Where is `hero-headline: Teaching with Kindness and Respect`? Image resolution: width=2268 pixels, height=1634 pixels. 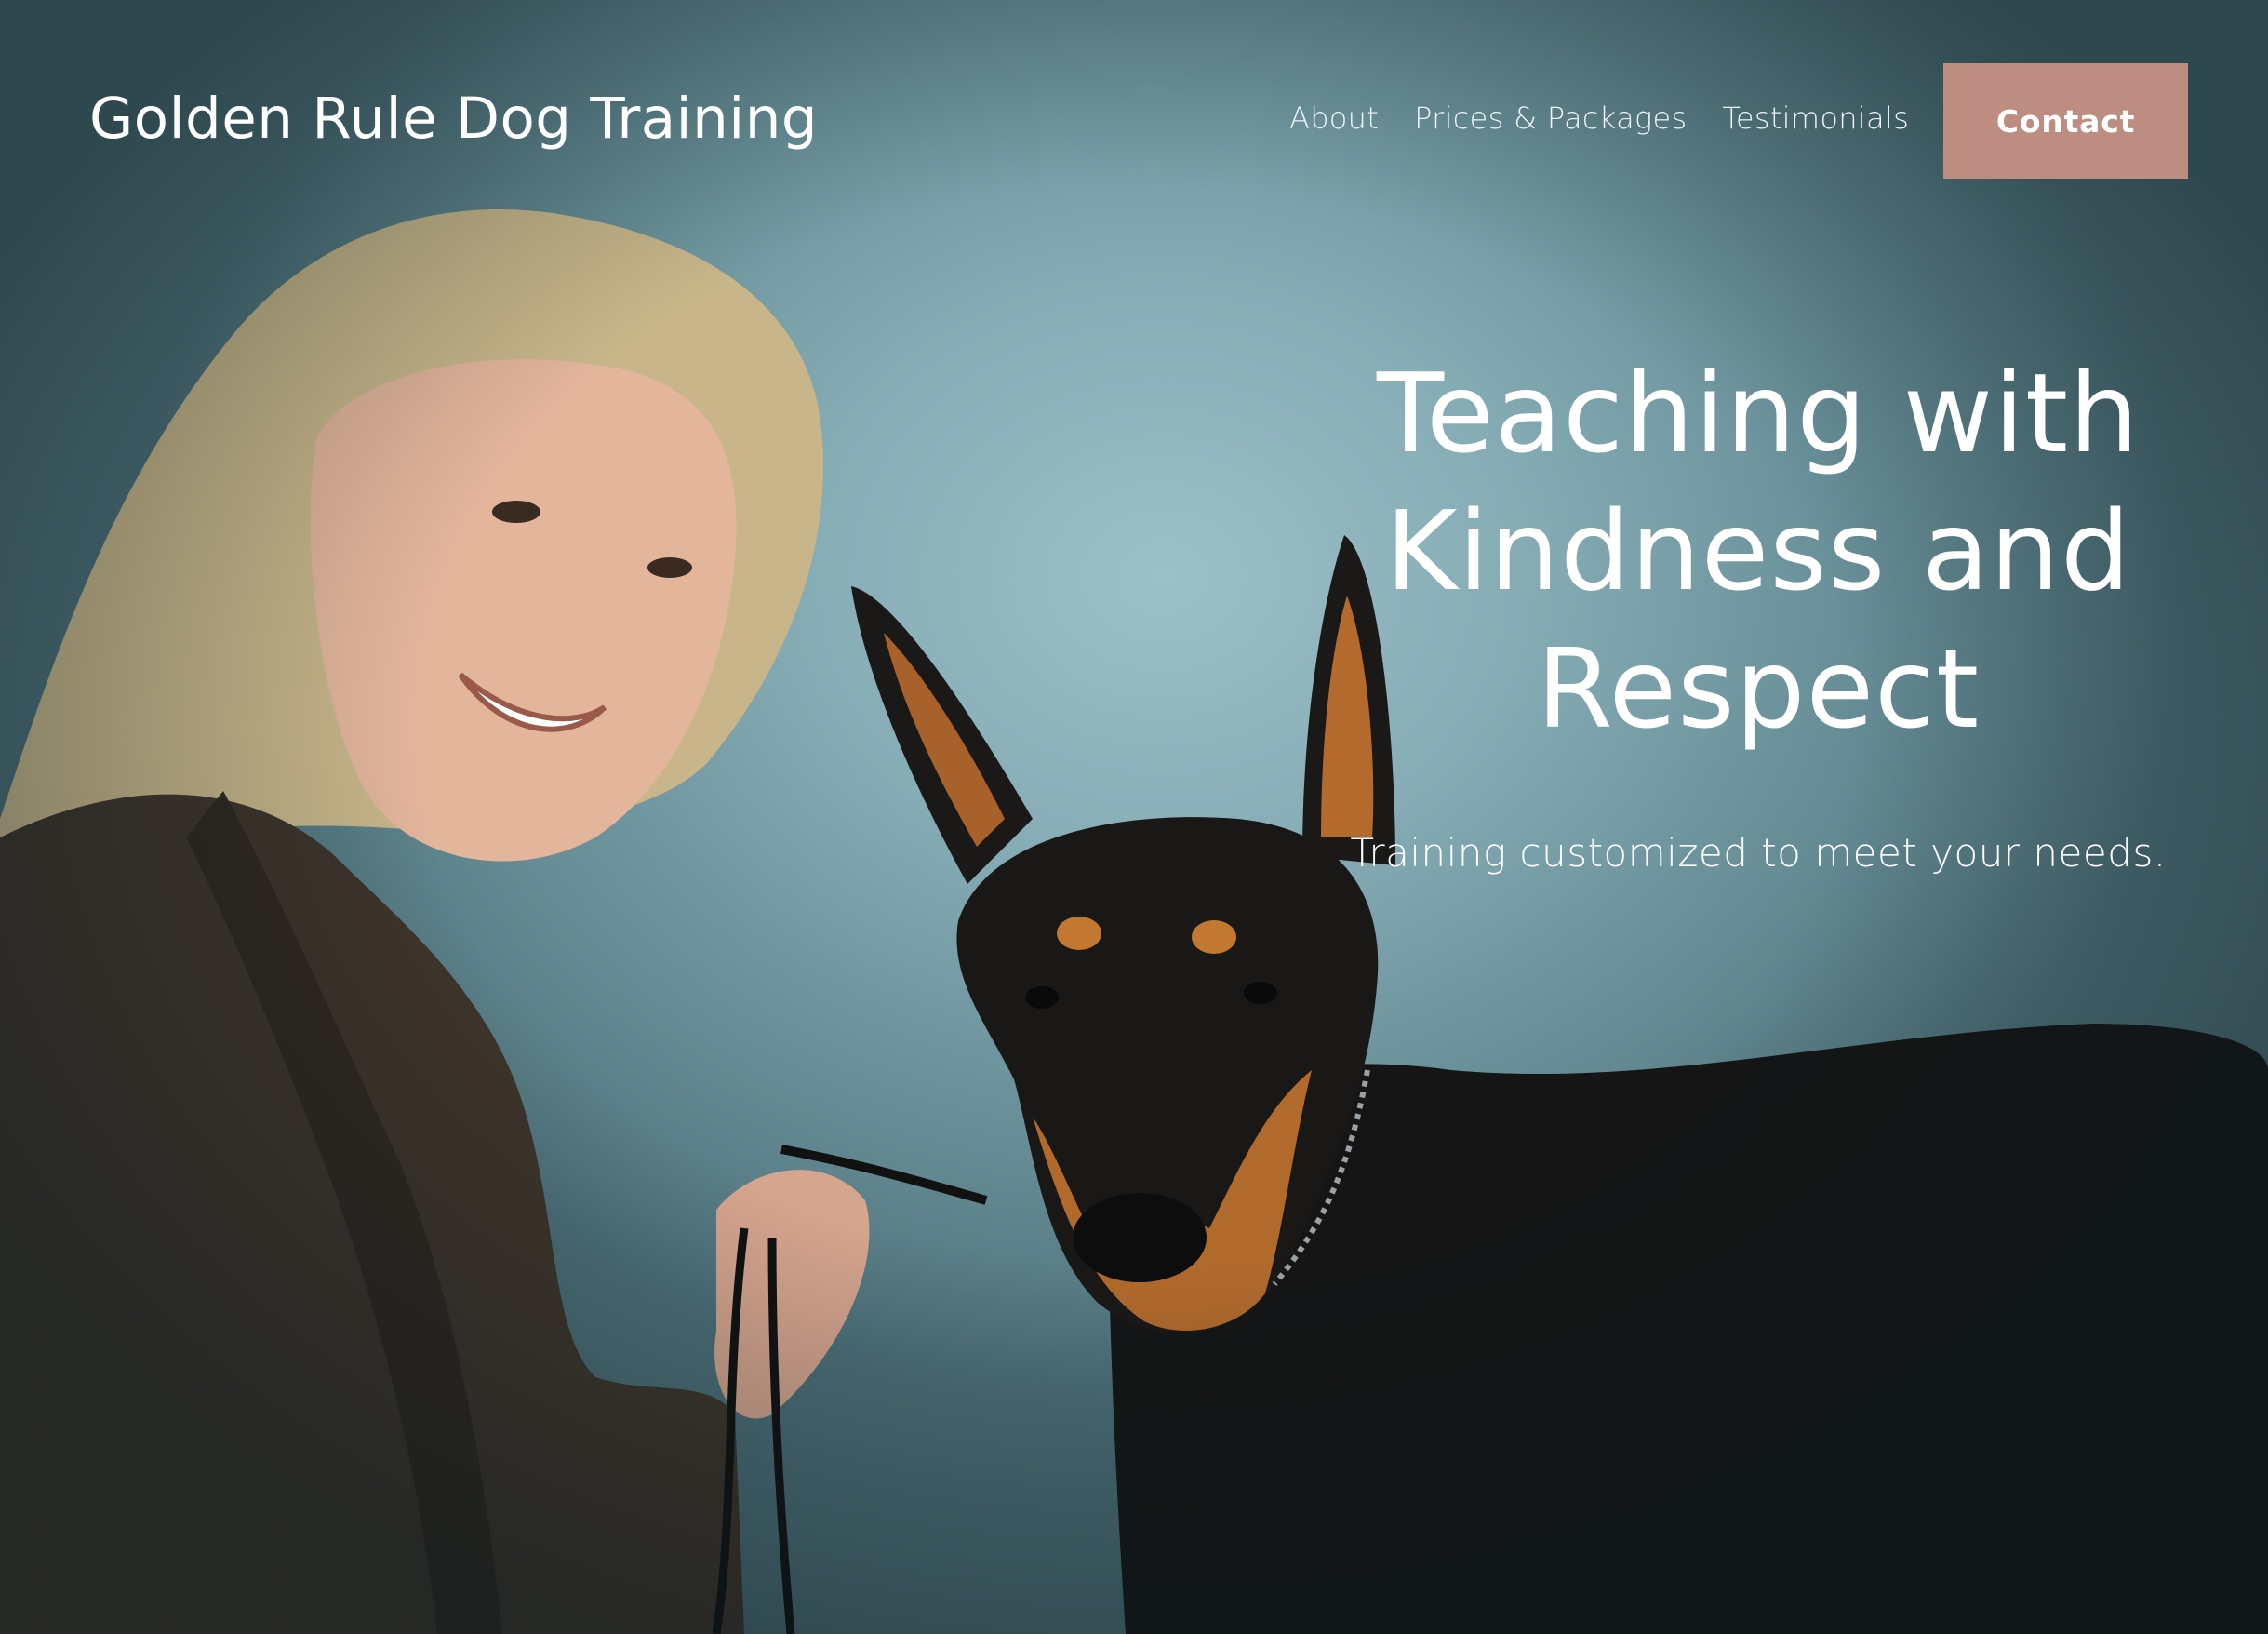 hero-headline: Teaching with Kindness and Respect is located at coordinates (1758, 550).